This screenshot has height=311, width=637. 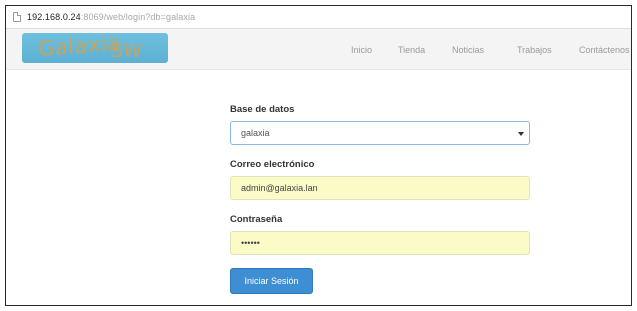 What do you see at coordinates (380, 243) in the screenshot?
I see `password-field: ••••••` at bounding box center [380, 243].